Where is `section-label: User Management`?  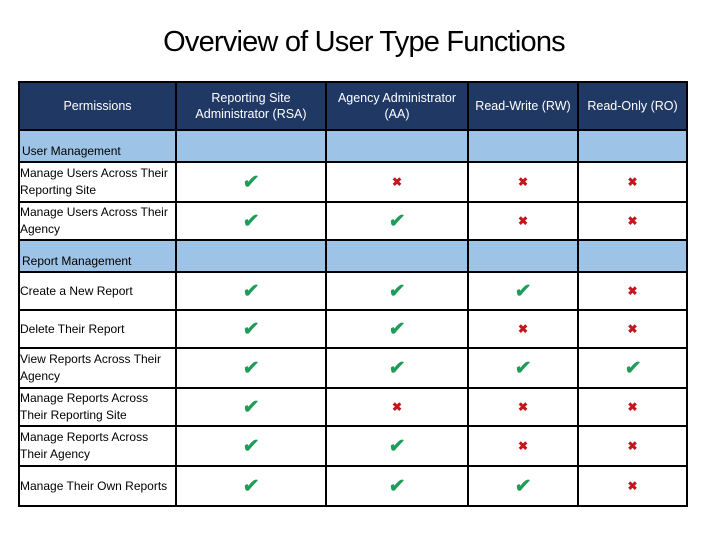 section-label: User Management is located at coordinates (97, 146).